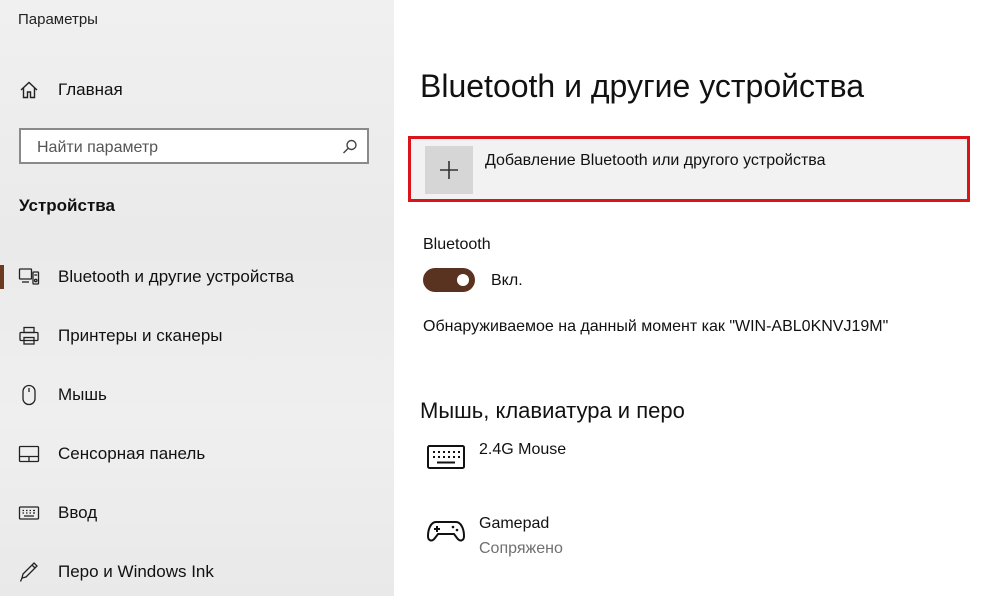  What do you see at coordinates (463, 280) in the screenshot?
I see `toggle-knob` at bounding box center [463, 280].